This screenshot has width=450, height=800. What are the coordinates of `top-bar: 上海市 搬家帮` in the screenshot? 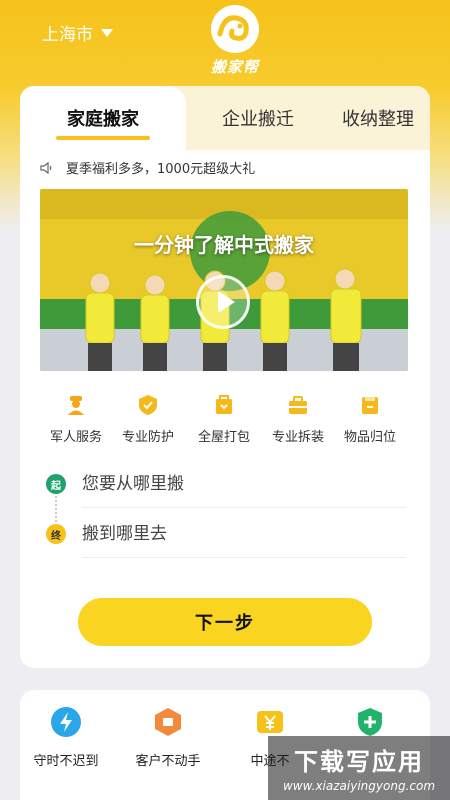 It's located at (225, 43).